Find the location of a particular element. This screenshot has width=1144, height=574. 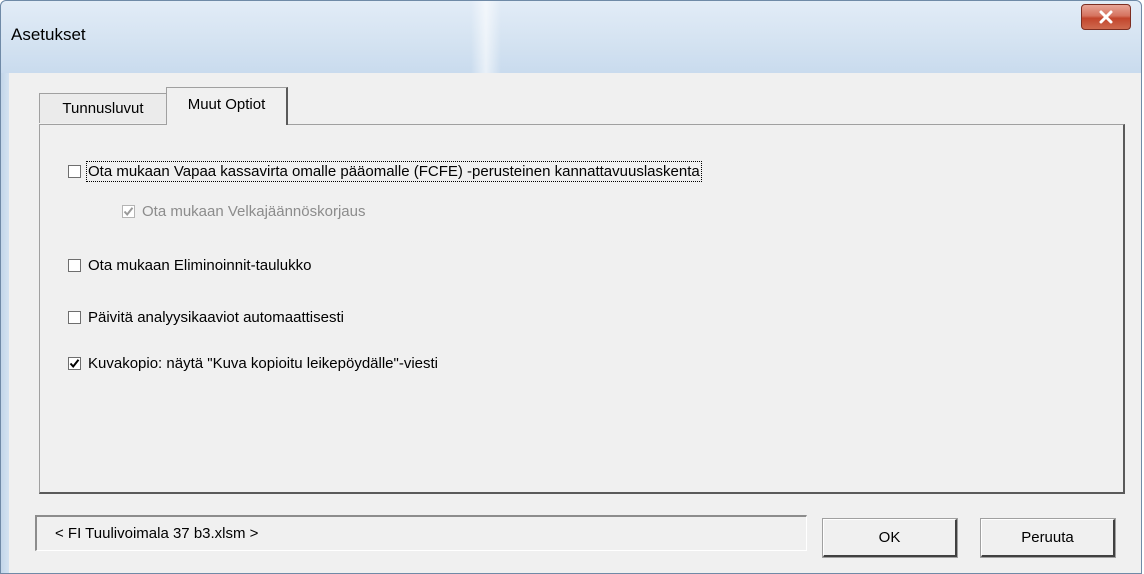

option-velkajaannoskorjaus: Ota mukaan Velkajäännöskorjaus is located at coordinates (243, 211).